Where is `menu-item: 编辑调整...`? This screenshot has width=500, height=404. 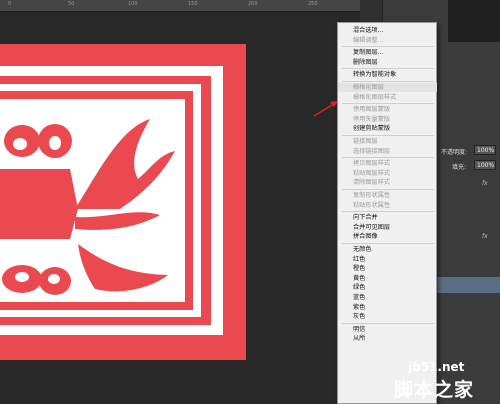
menu-item: 编辑调整... is located at coordinates (368, 40).